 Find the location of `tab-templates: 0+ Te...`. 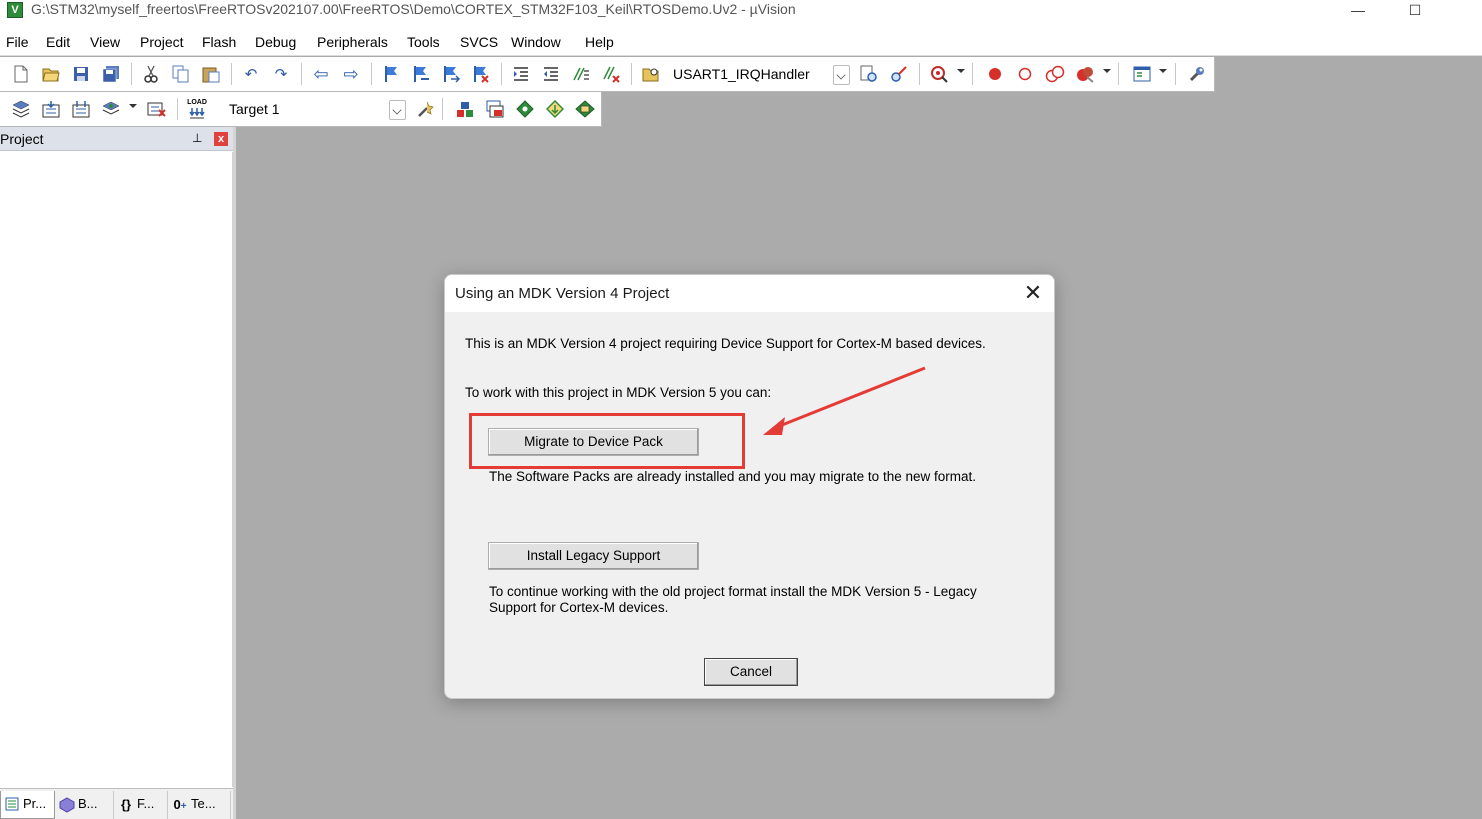

tab-templates: 0+ Te... is located at coordinates (200, 805).